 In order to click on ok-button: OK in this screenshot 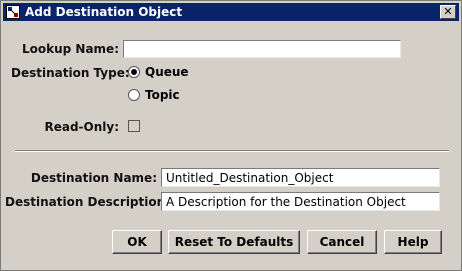, I will do `click(137, 242)`.